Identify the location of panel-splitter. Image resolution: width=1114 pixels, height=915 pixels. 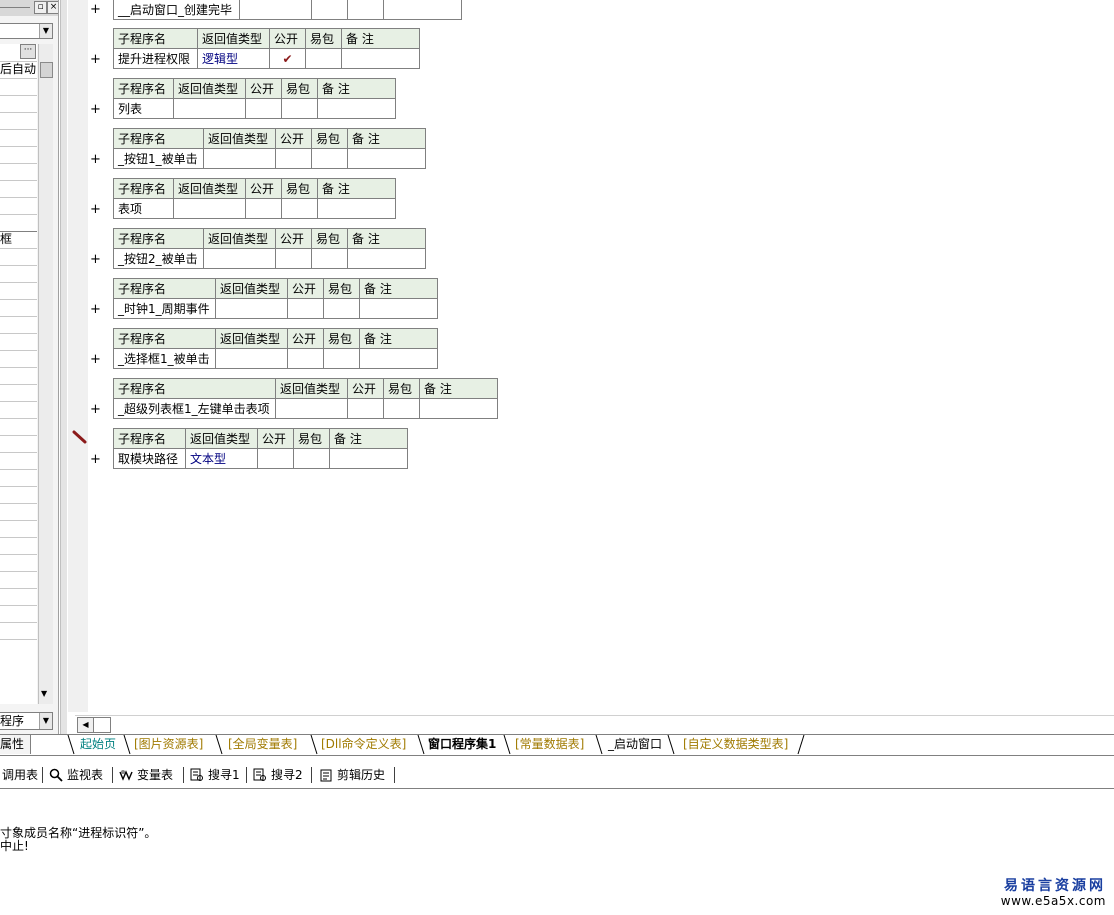
(63, 367).